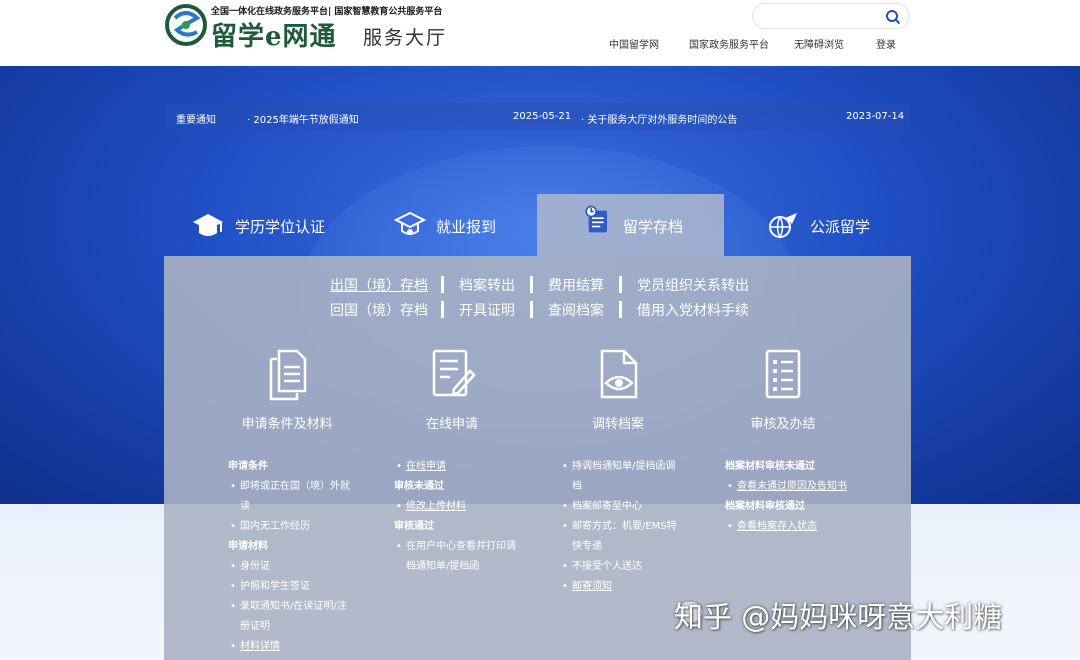  What do you see at coordinates (783, 226) in the screenshot?
I see `airplane-globe-icon` at bounding box center [783, 226].